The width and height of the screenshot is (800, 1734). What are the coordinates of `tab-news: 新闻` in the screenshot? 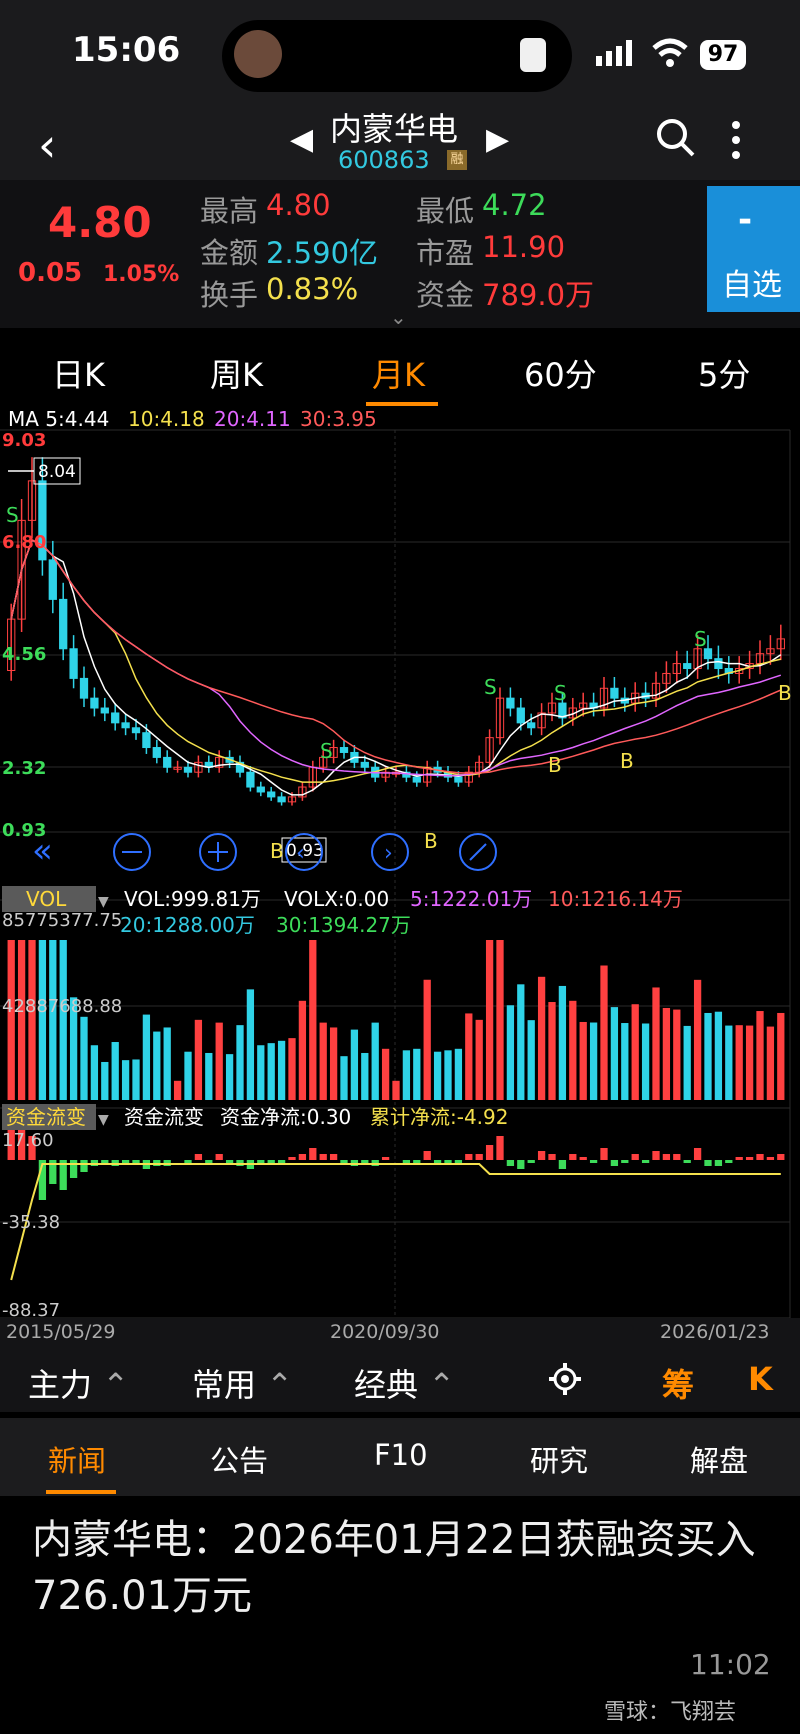 It's located at (77, 1459).